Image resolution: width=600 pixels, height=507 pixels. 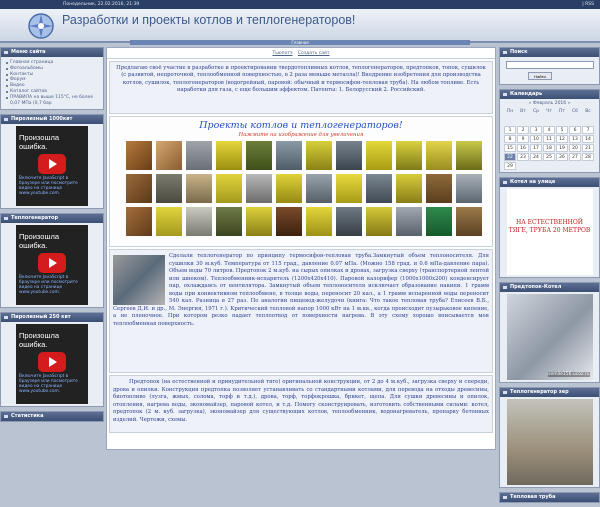 I want to click on calendar-day: 4, so click(x=549, y=130).